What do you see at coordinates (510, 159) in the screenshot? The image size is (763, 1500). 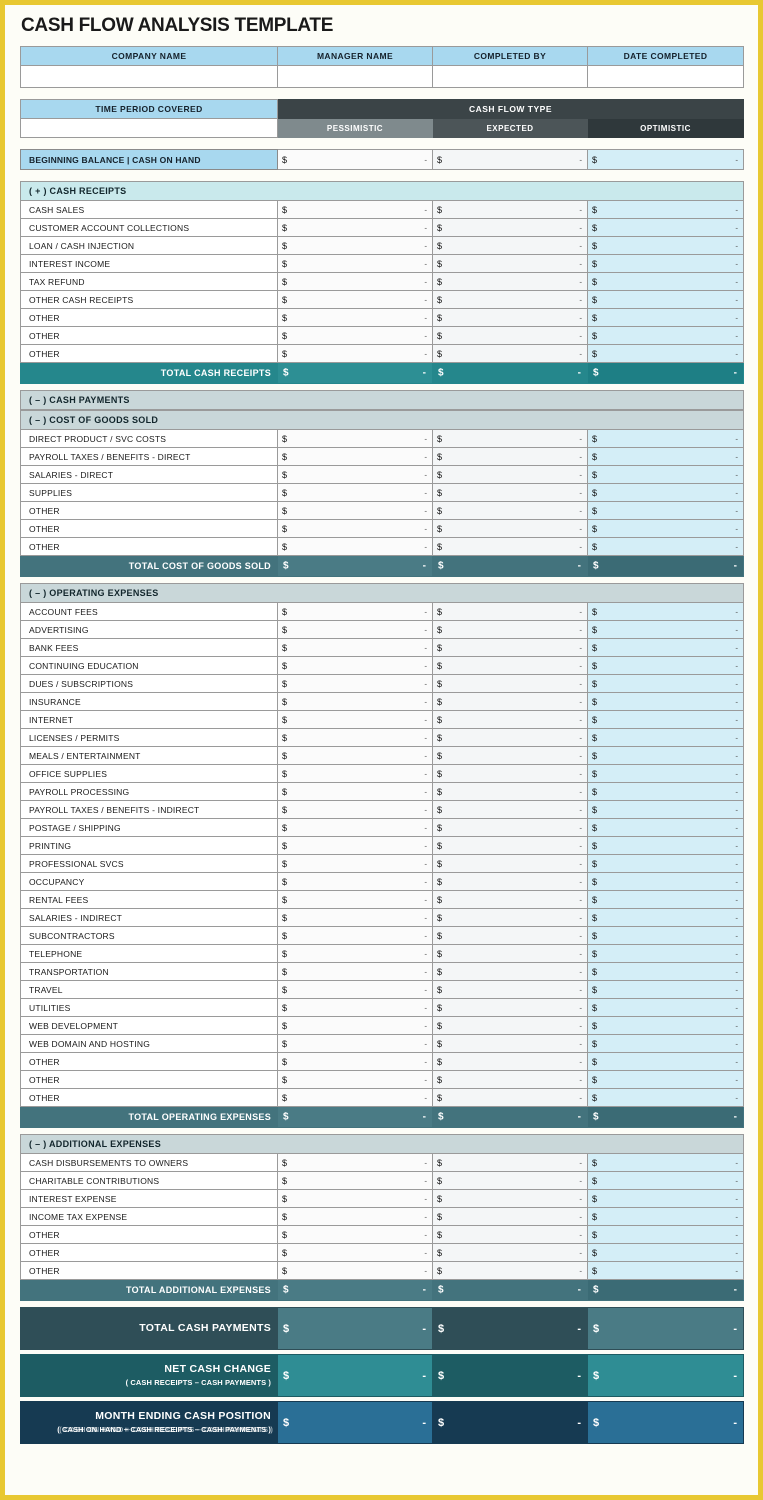 I see `beginning-balance-expected: $ -` at bounding box center [510, 159].